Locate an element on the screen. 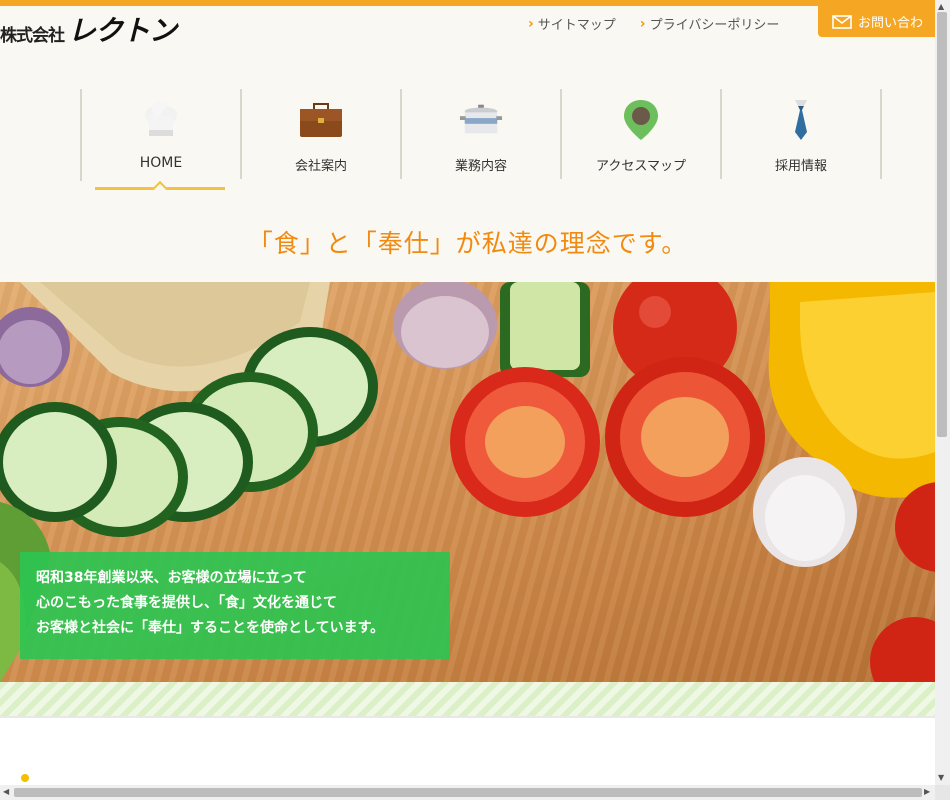 This screenshot has width=950, height=800. contact-button-label: お問い合わ is located at coordinates (891, 23).